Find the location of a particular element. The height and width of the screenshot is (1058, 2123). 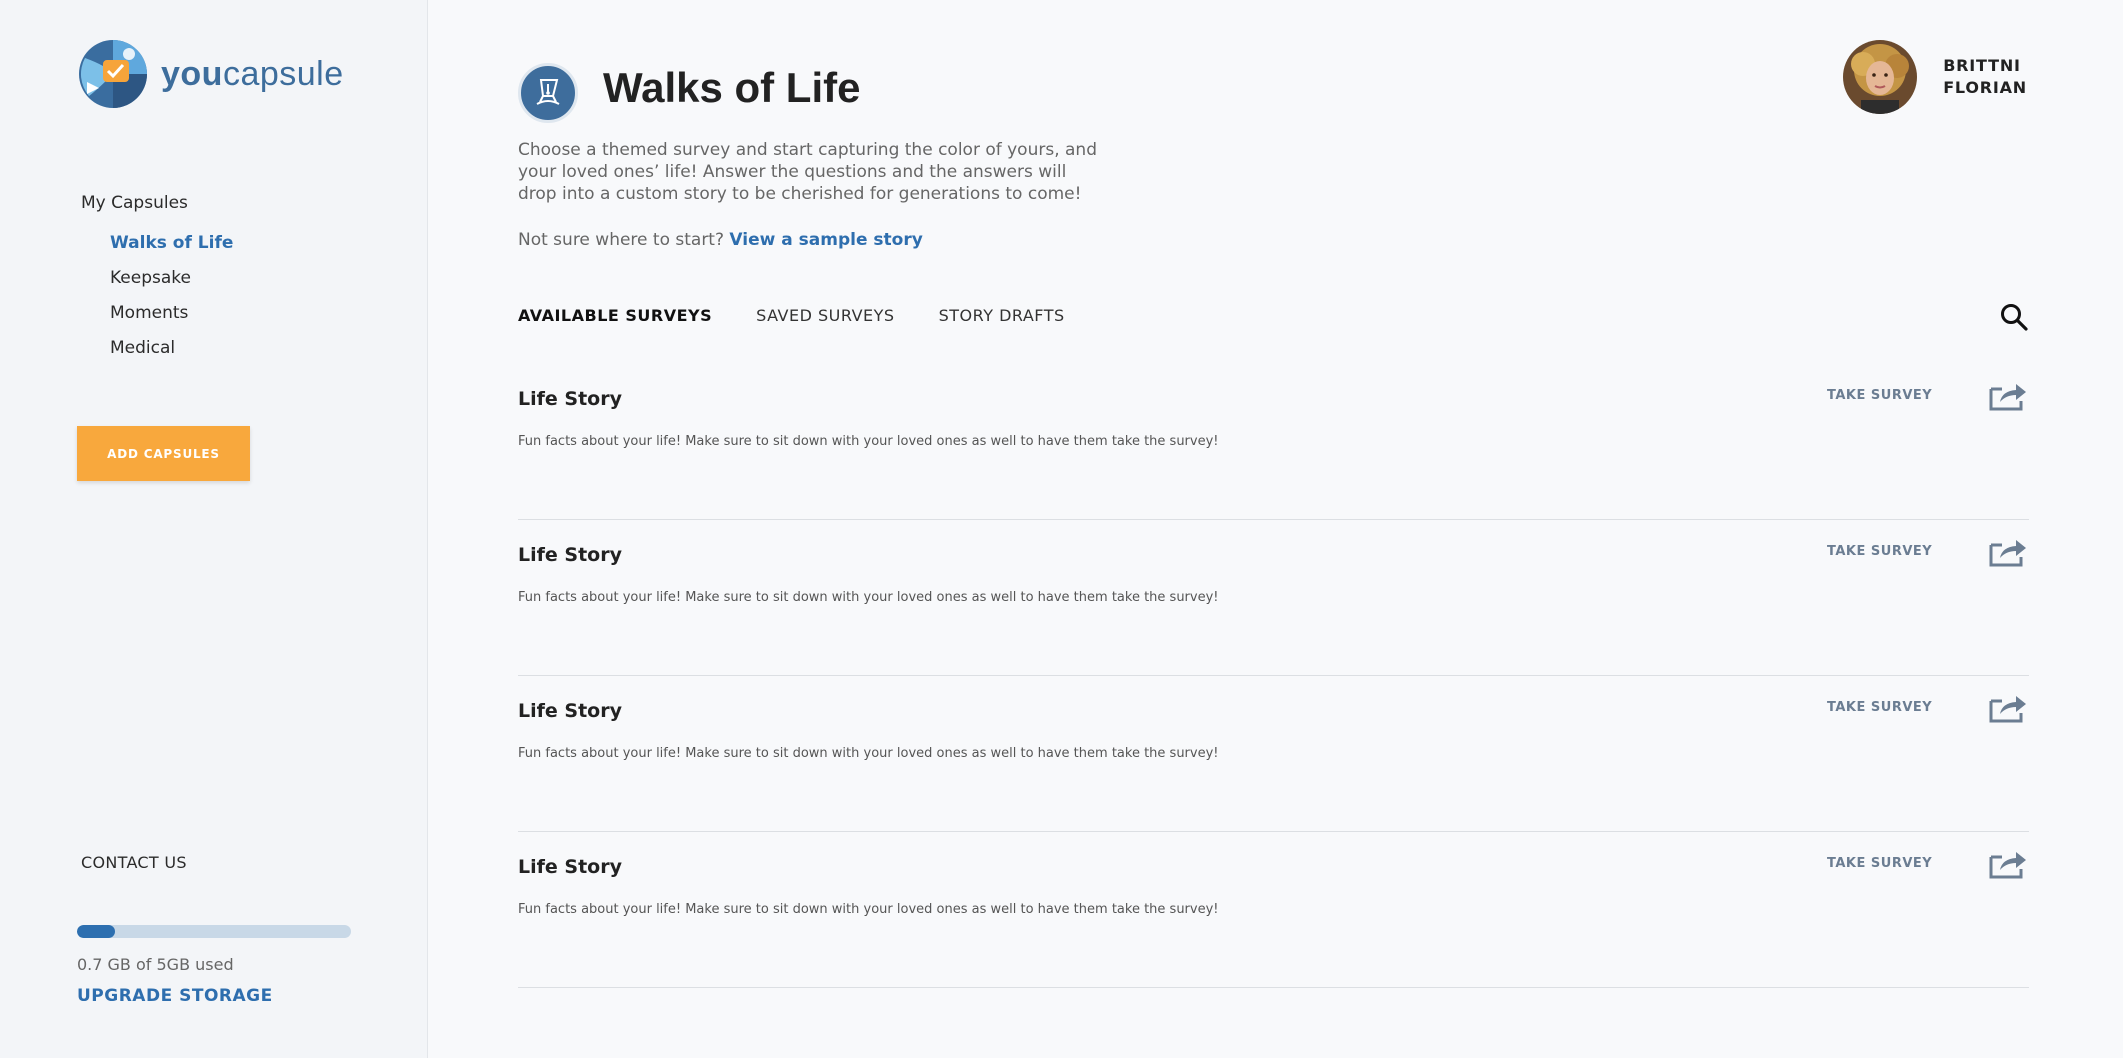

user-last-name: FLORIAN is located at coordinates (1985, 87).